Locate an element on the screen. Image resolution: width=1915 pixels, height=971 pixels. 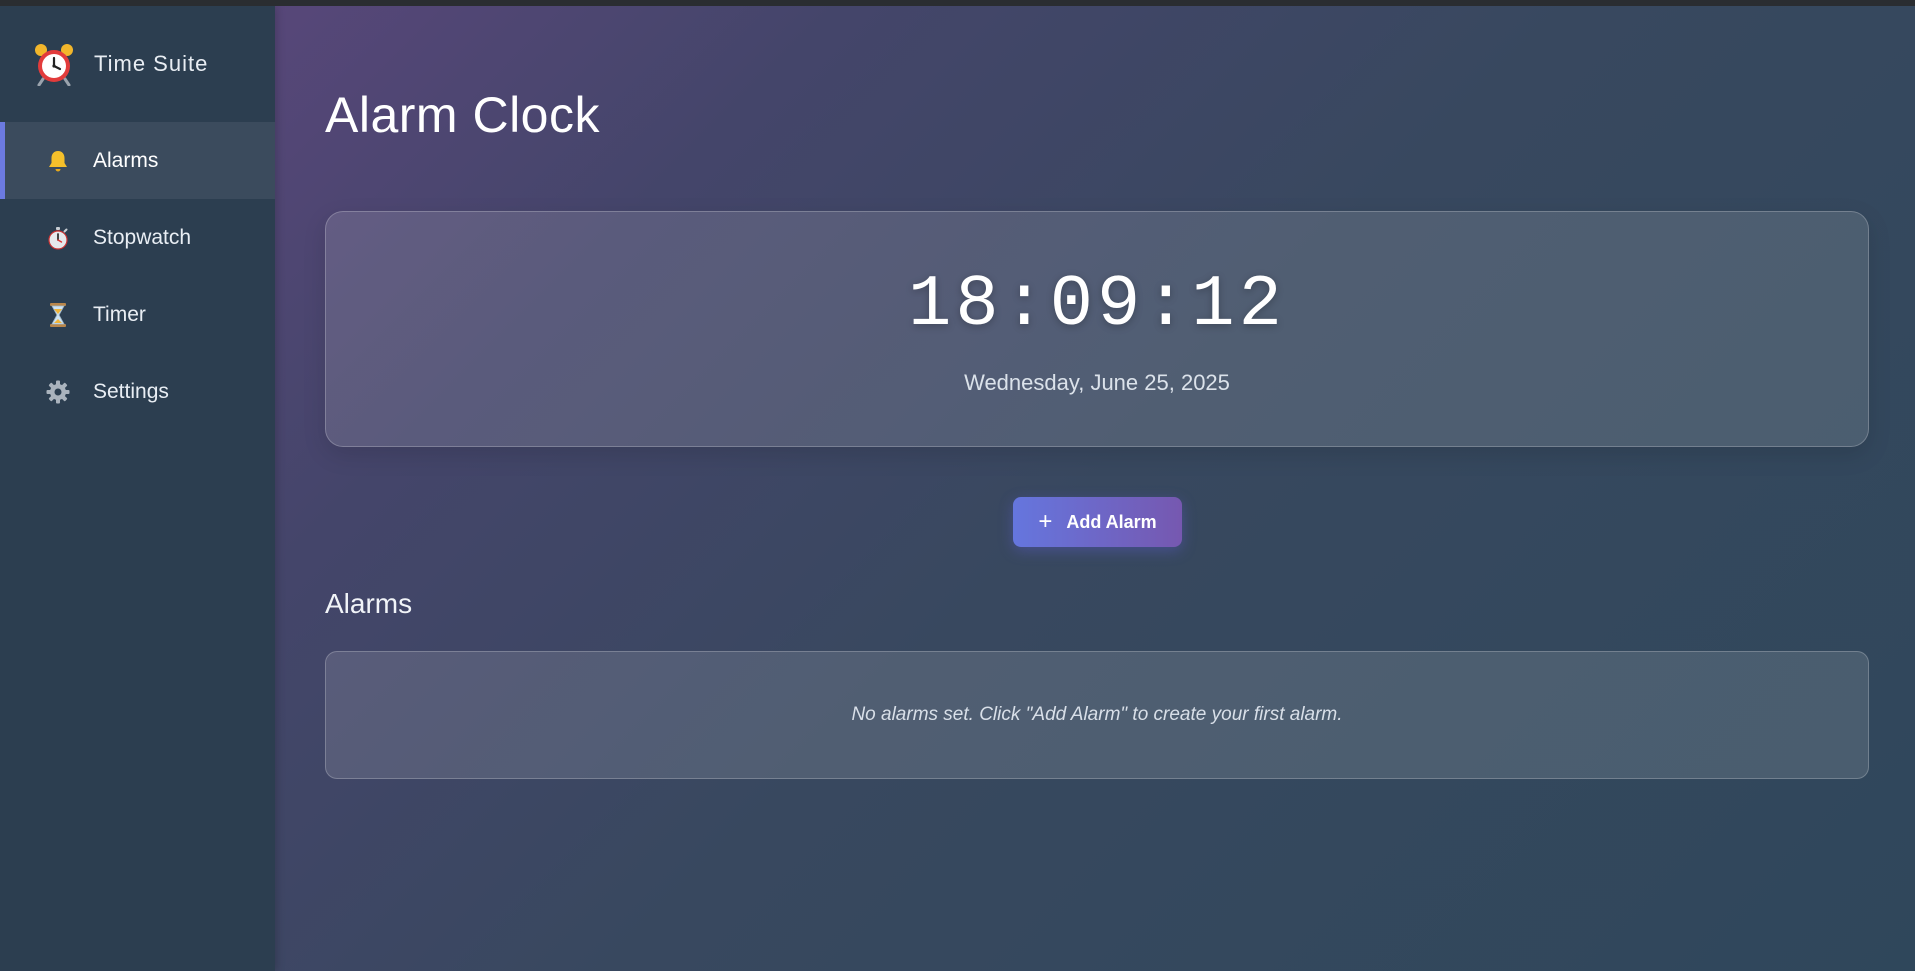
sidebar-item-timer: Timer is located at coordinates (137, 314).